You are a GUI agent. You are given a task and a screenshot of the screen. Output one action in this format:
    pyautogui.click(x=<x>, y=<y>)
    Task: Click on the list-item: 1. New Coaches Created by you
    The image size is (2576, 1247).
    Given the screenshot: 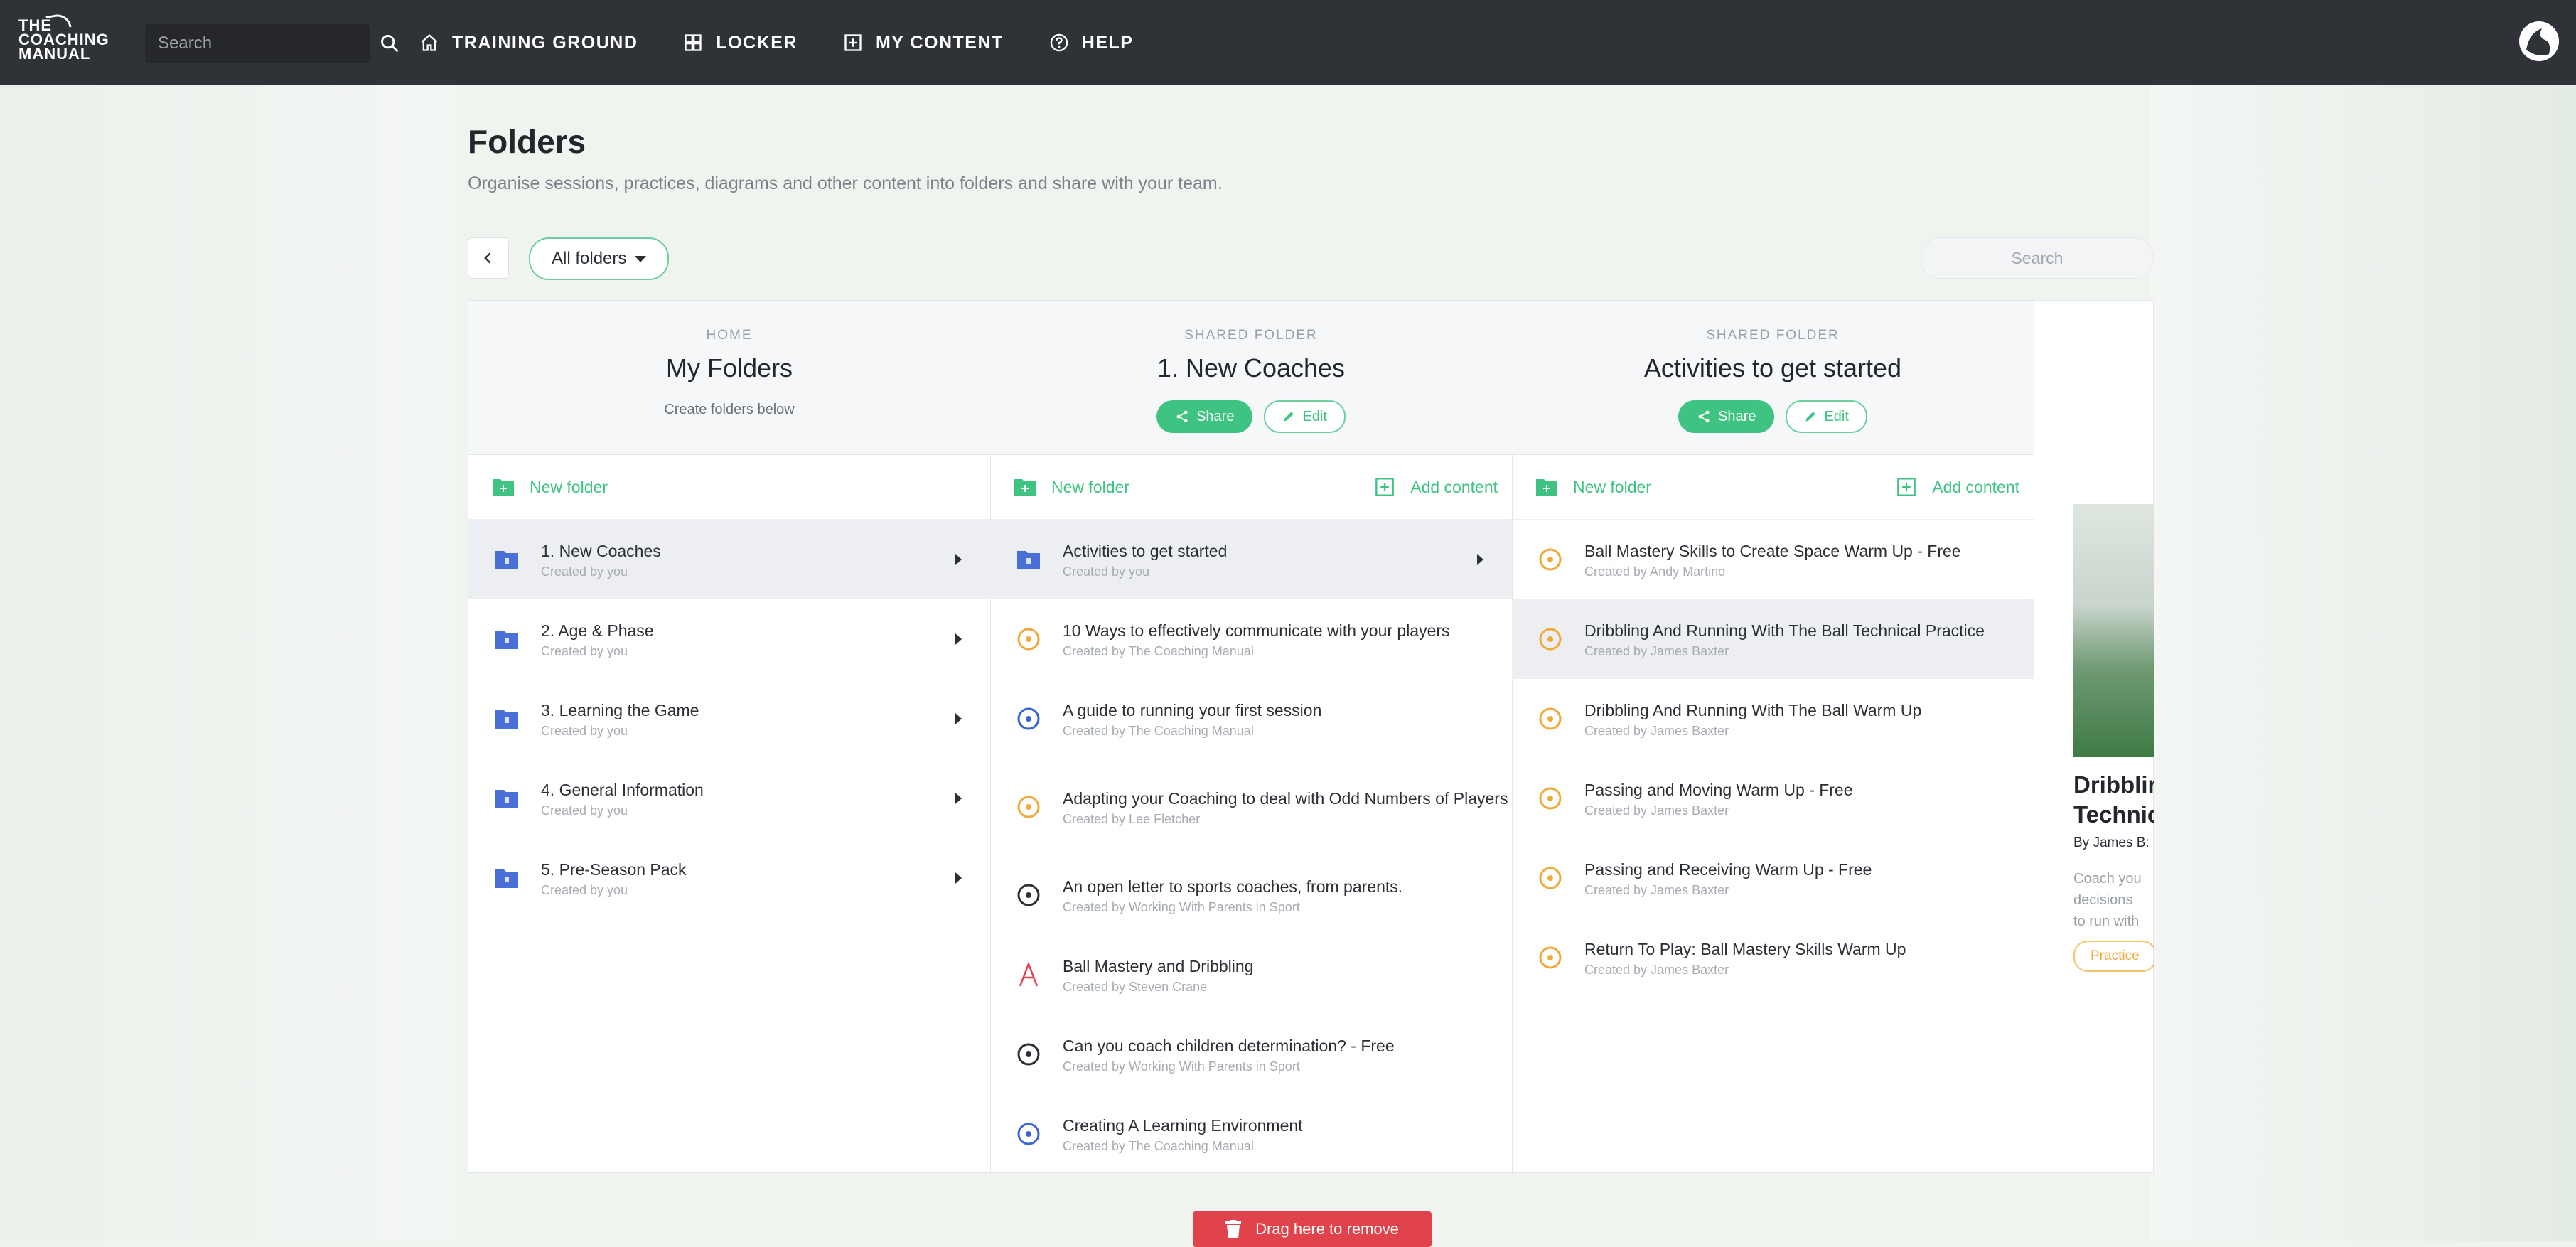 What is the action you would take?
    pyautogui.click(x=729, y=559)
    